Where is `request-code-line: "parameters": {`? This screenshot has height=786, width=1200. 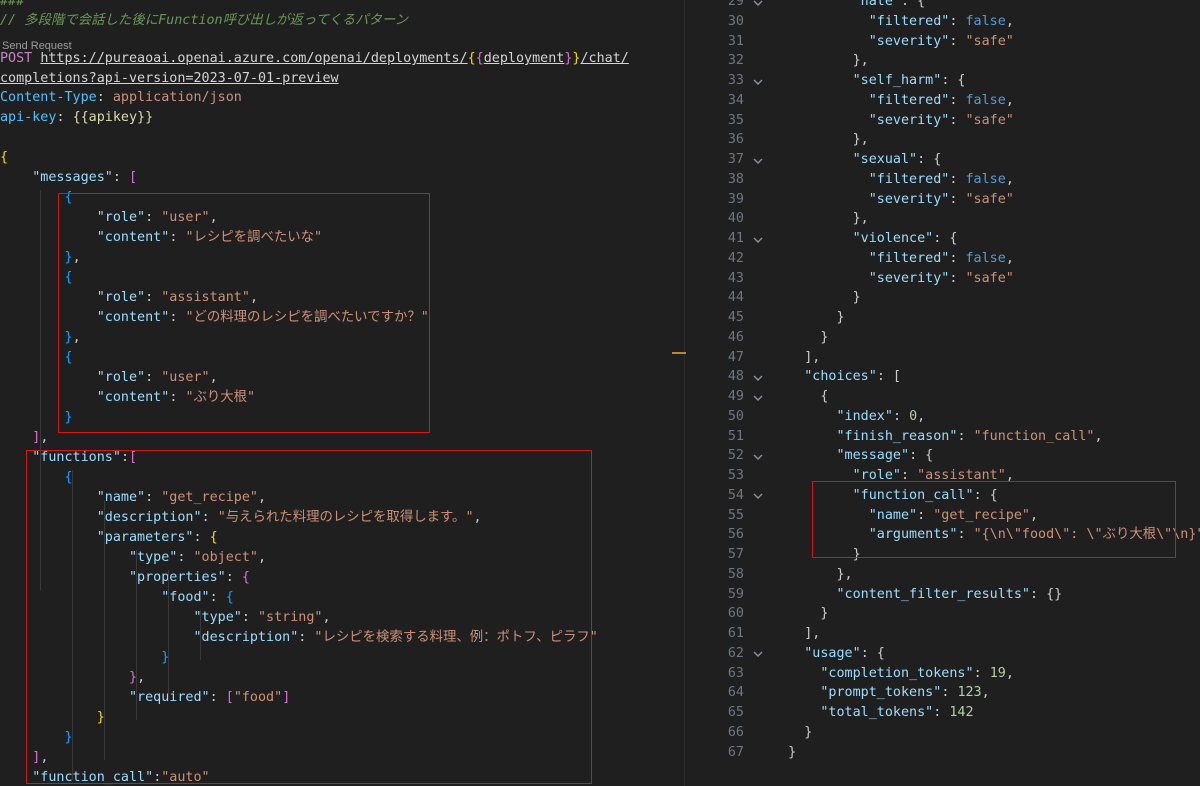 request-code-line: "parameters": { is located at coordinates (109, 538).